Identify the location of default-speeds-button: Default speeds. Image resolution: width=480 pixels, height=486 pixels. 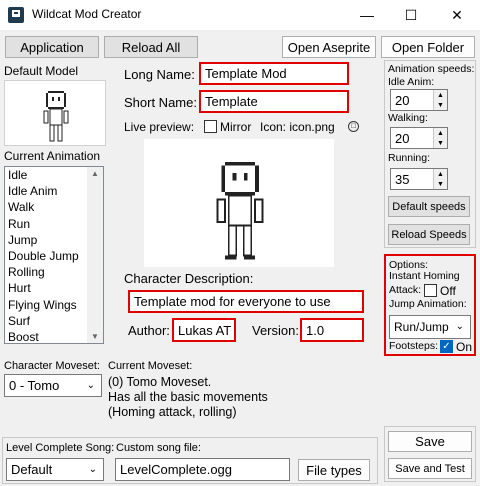
(429, 206).